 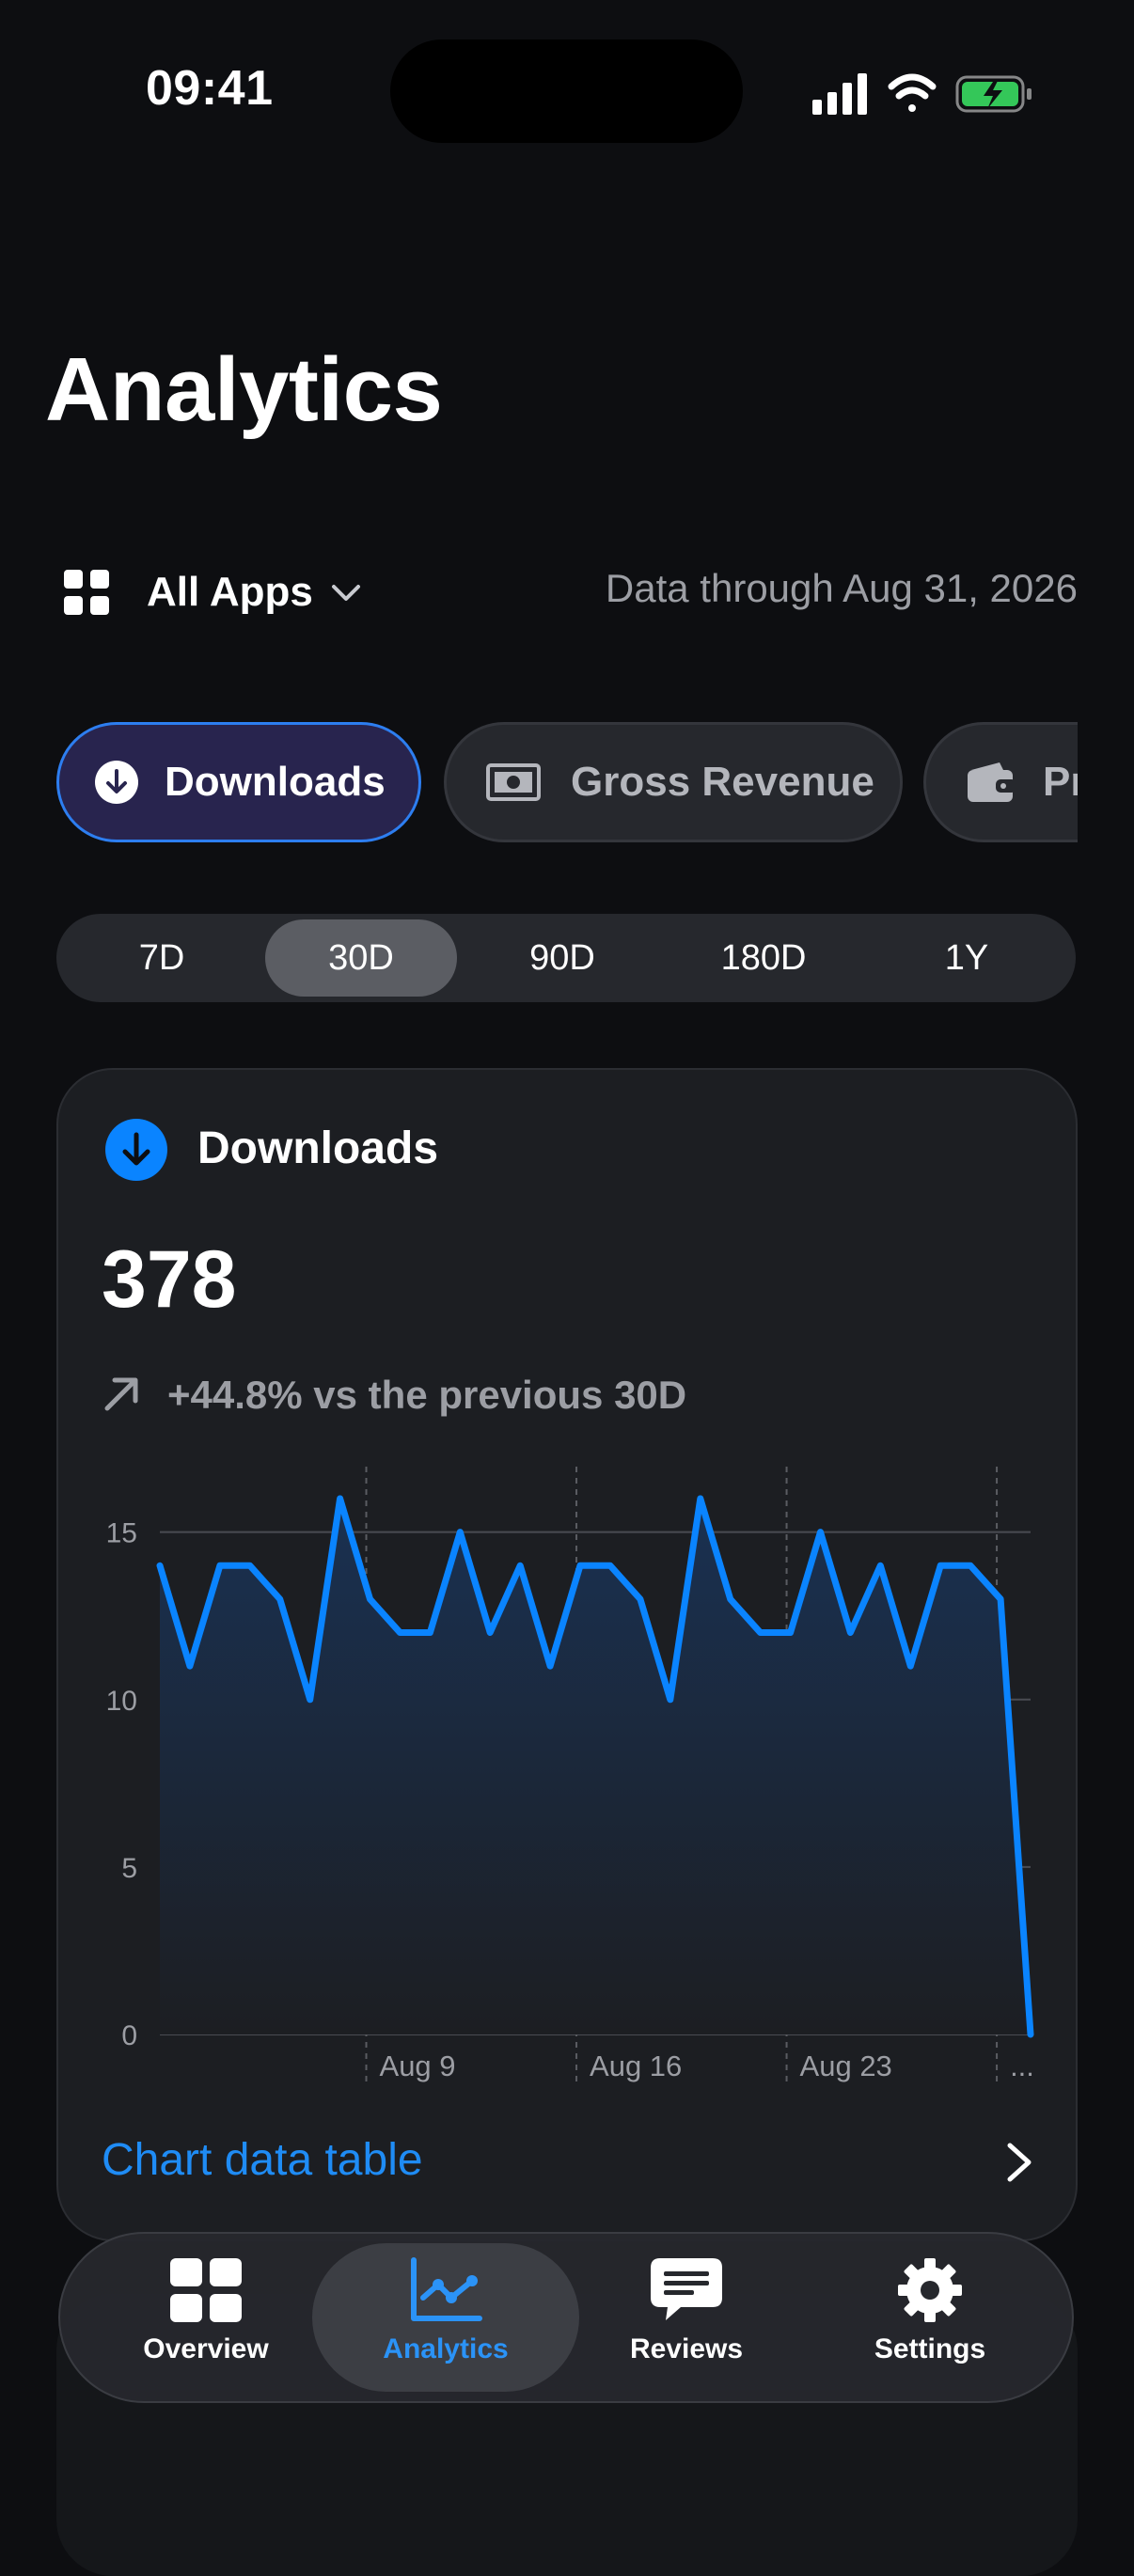 I want to click on message-icon, so click(x=686, y=2289).